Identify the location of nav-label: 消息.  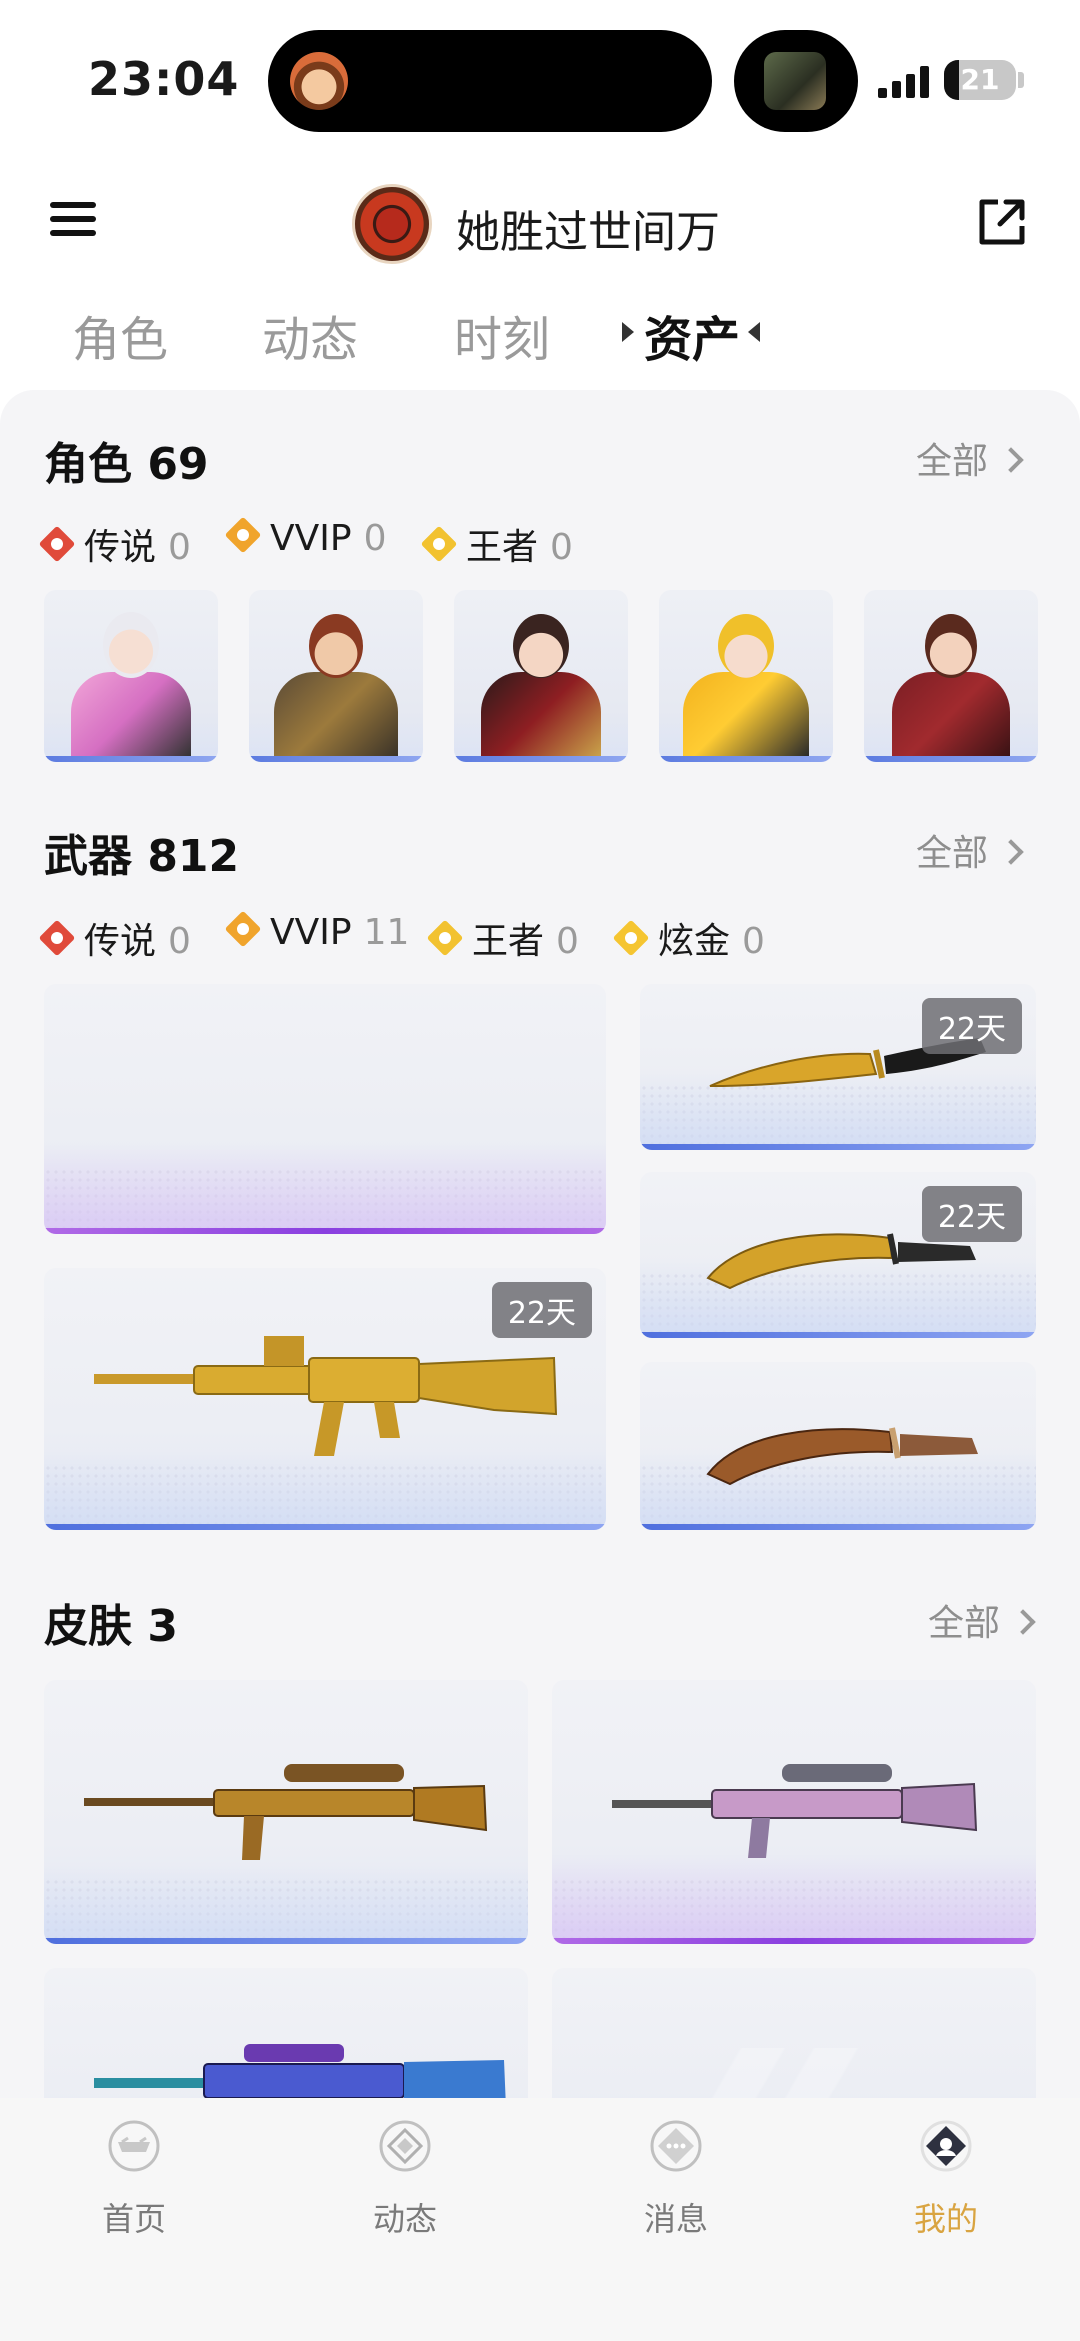
(675, 2219).